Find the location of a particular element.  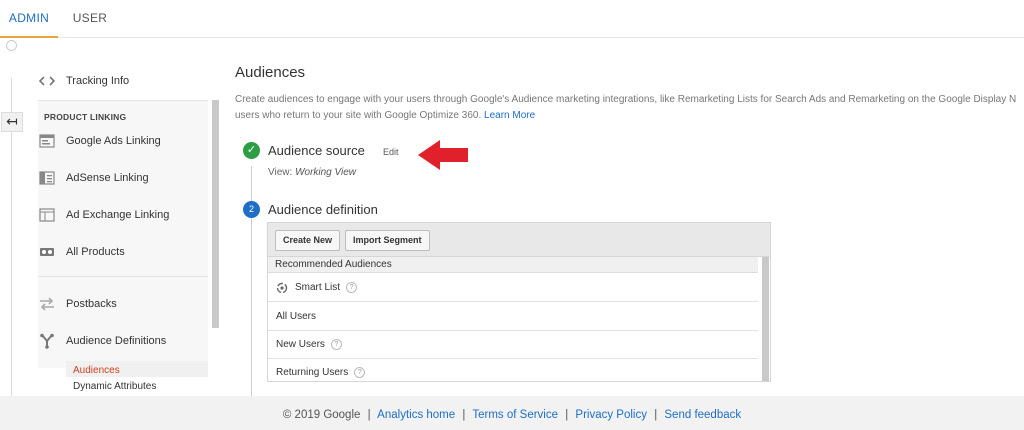

rail-dot is located at coordinates (11, 45).